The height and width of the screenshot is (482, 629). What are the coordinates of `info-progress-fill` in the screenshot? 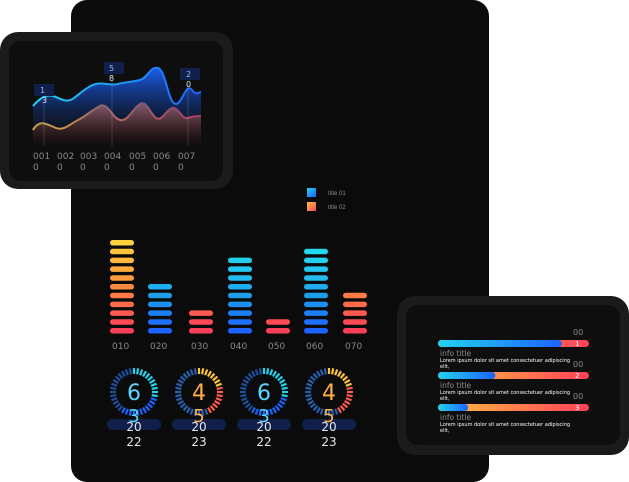 It's located at (467, 375).